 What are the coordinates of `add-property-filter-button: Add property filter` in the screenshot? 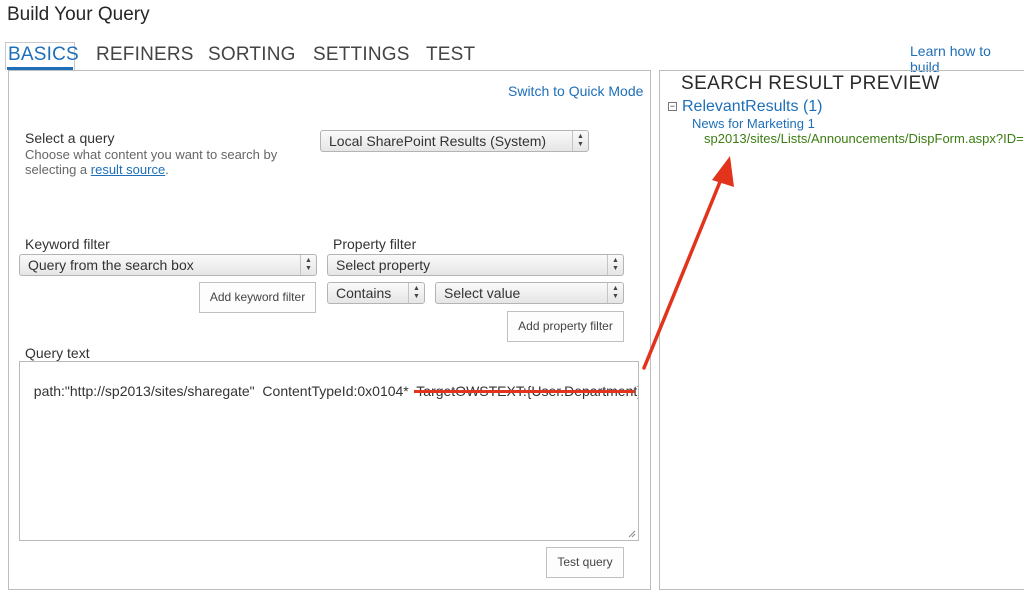 It's located at (565, 326).